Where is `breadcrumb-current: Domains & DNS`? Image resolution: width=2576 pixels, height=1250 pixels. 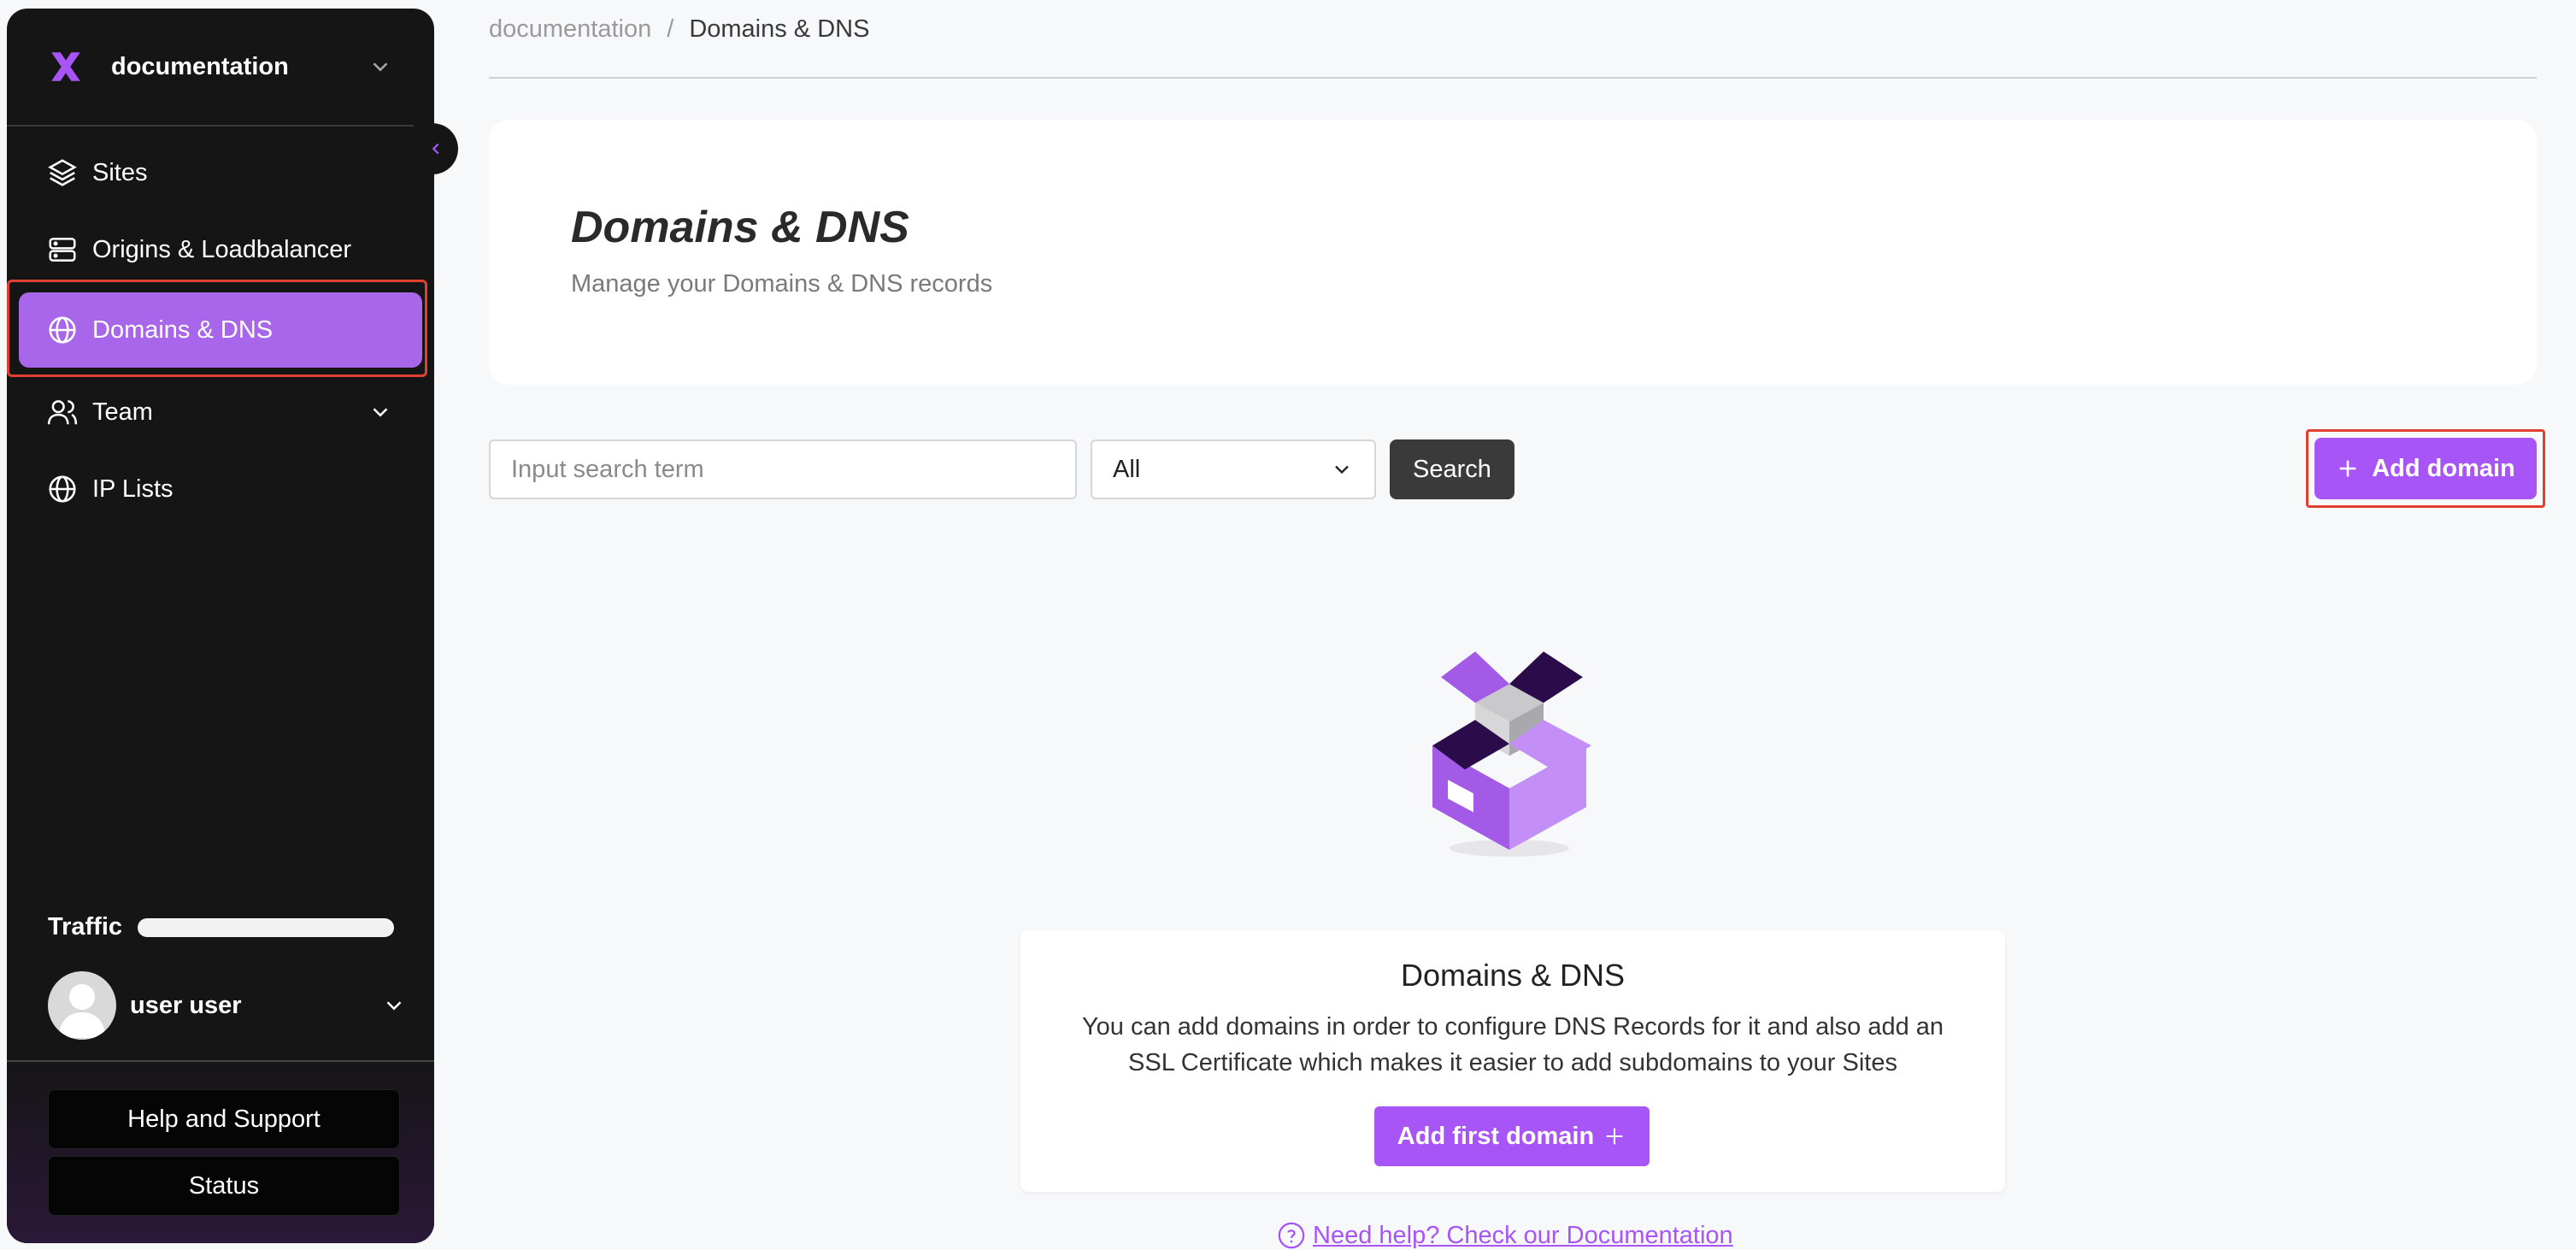 breadcrumb-current: Domains & DNS is located at coordinates (779, 29).